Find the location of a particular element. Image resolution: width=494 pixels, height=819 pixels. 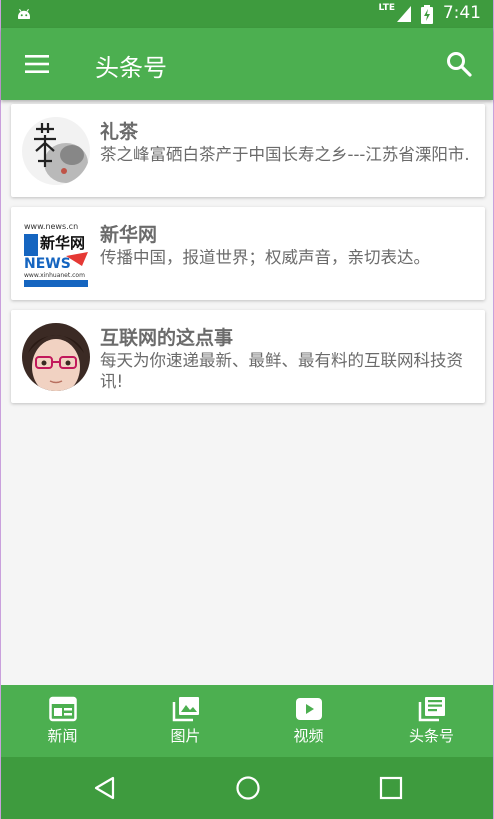

menu-icon is located at coordinates (37, 64).